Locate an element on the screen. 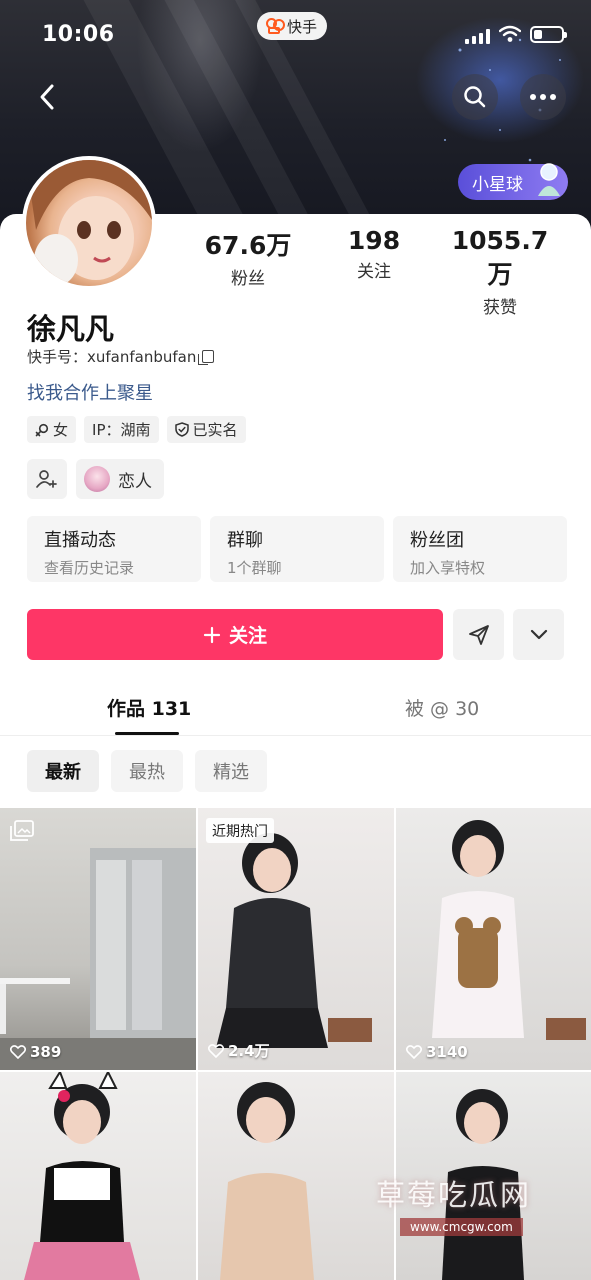  stat-followers: 67.6万 粉丝 is located at coordinates (248, 257).